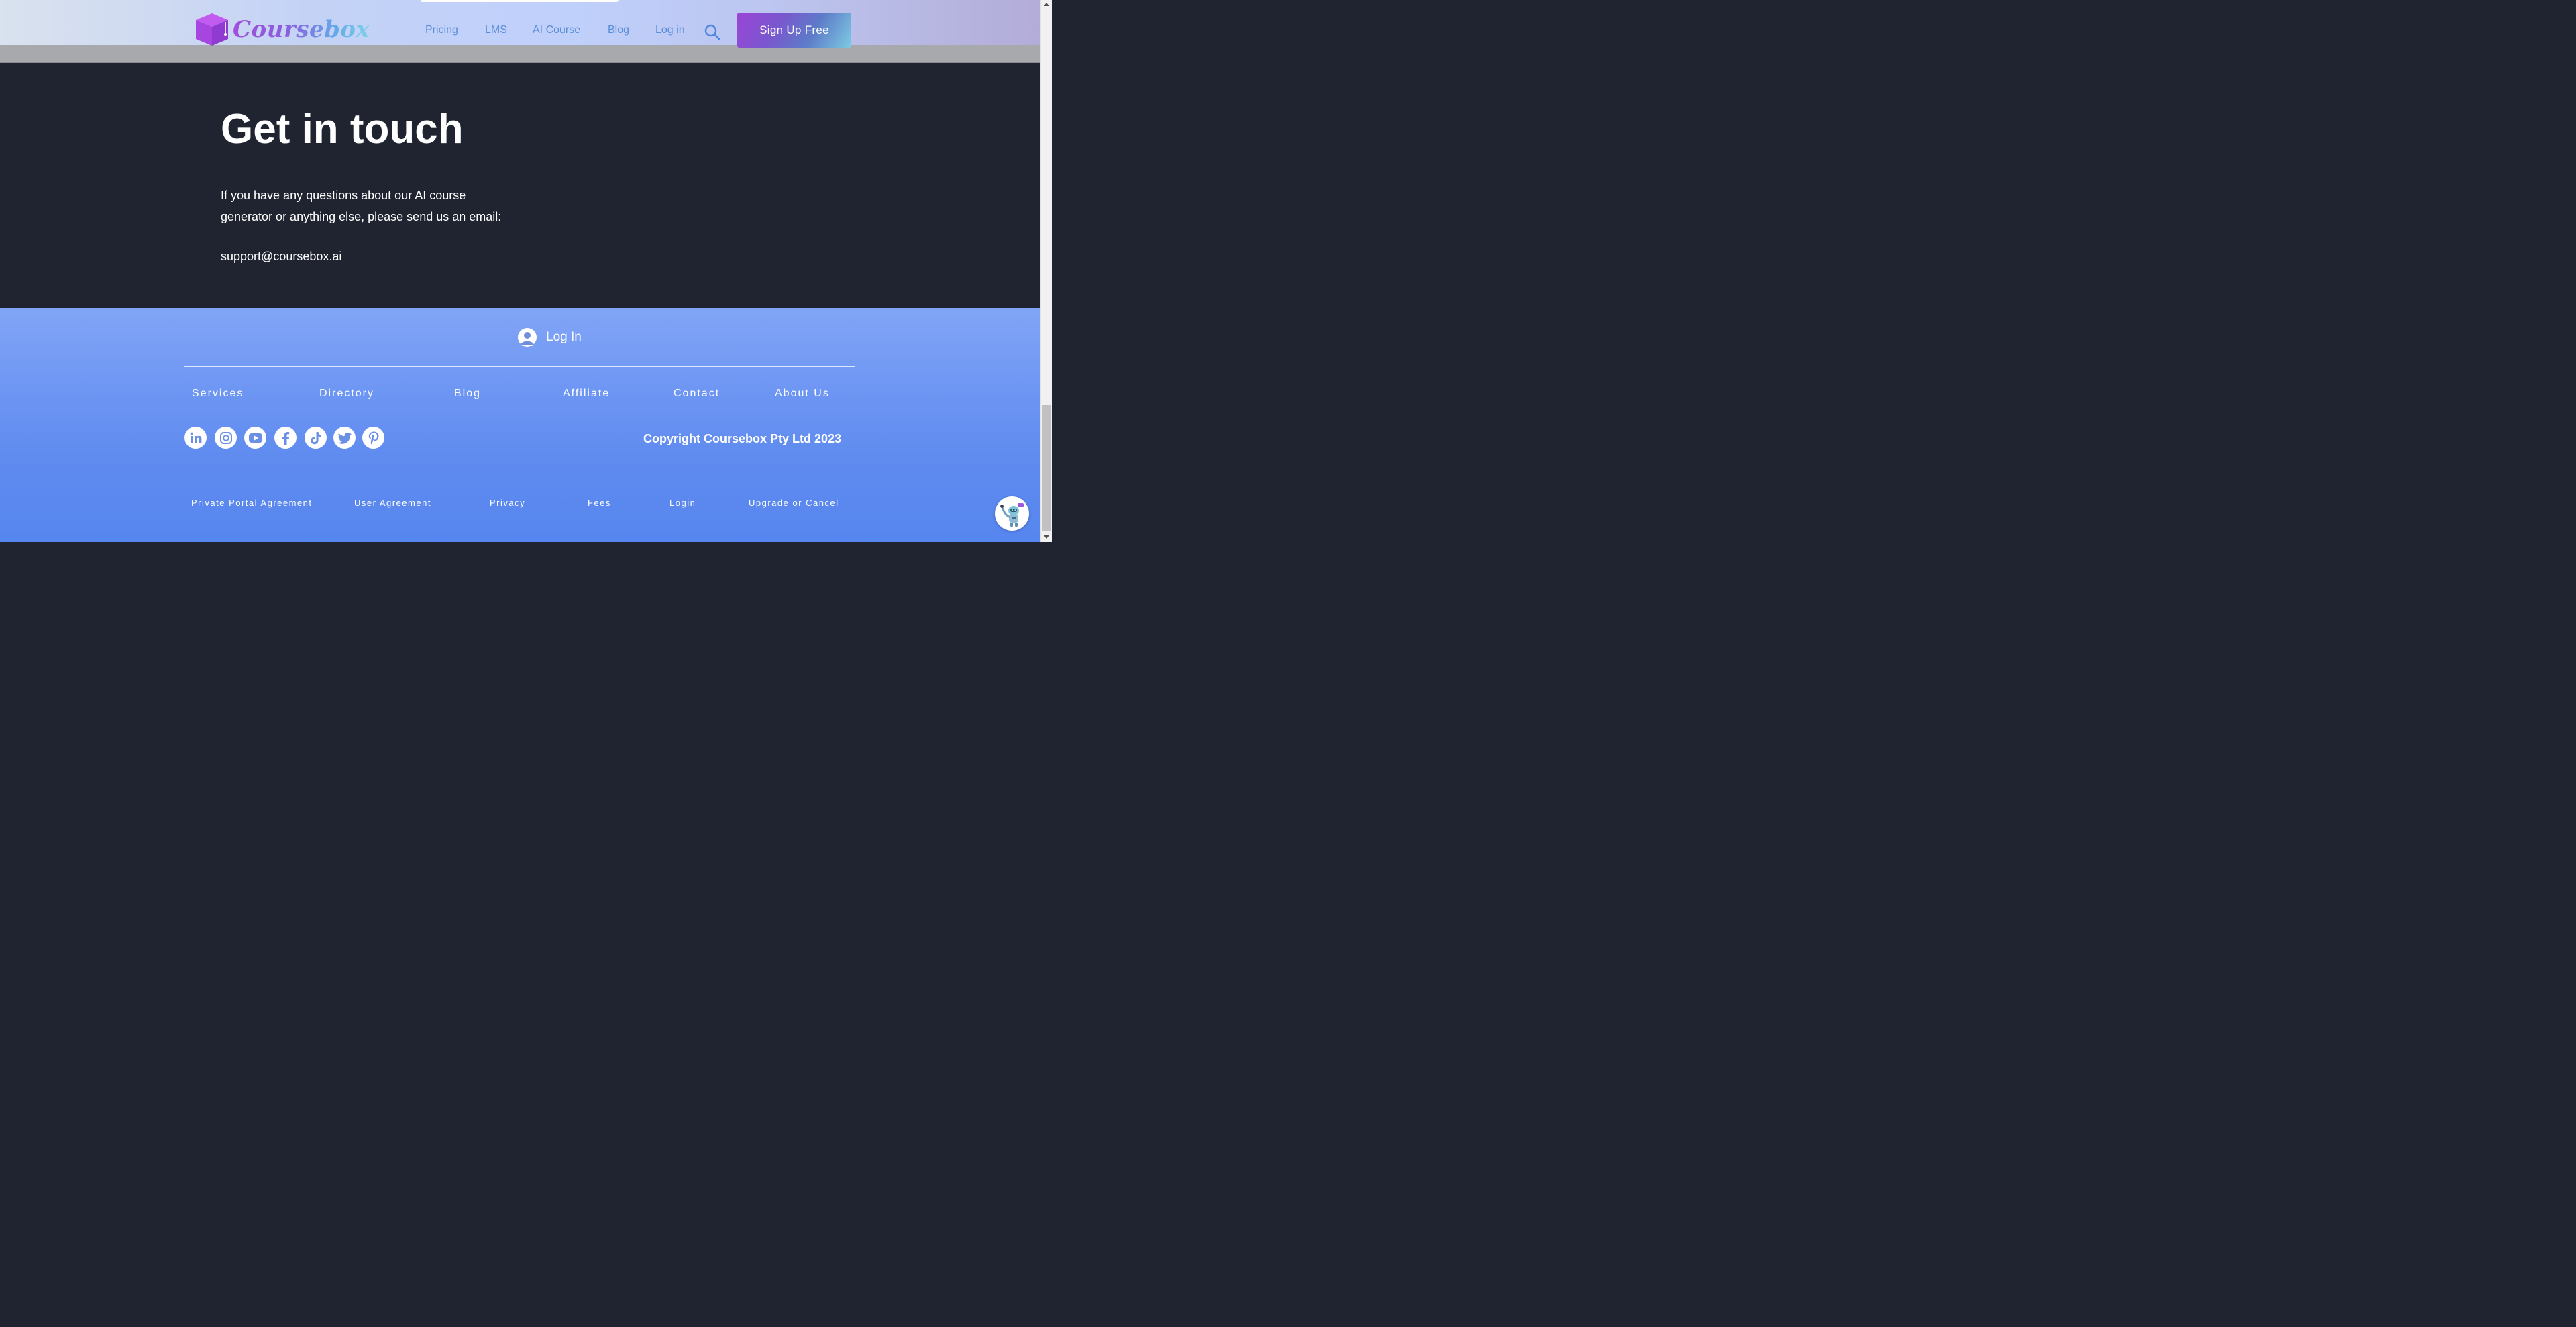  What do you see at coordinates (618, 30) in the screenshot?
I see `nav-blog: Blog` at bounding box center [618, 30].